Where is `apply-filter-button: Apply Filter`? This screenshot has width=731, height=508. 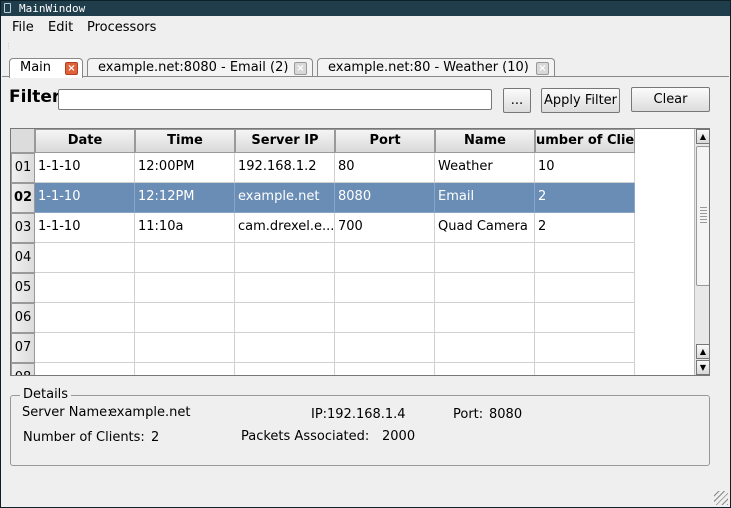
apply-filter-button: Apply Filter is located at coordinates (580, 100).